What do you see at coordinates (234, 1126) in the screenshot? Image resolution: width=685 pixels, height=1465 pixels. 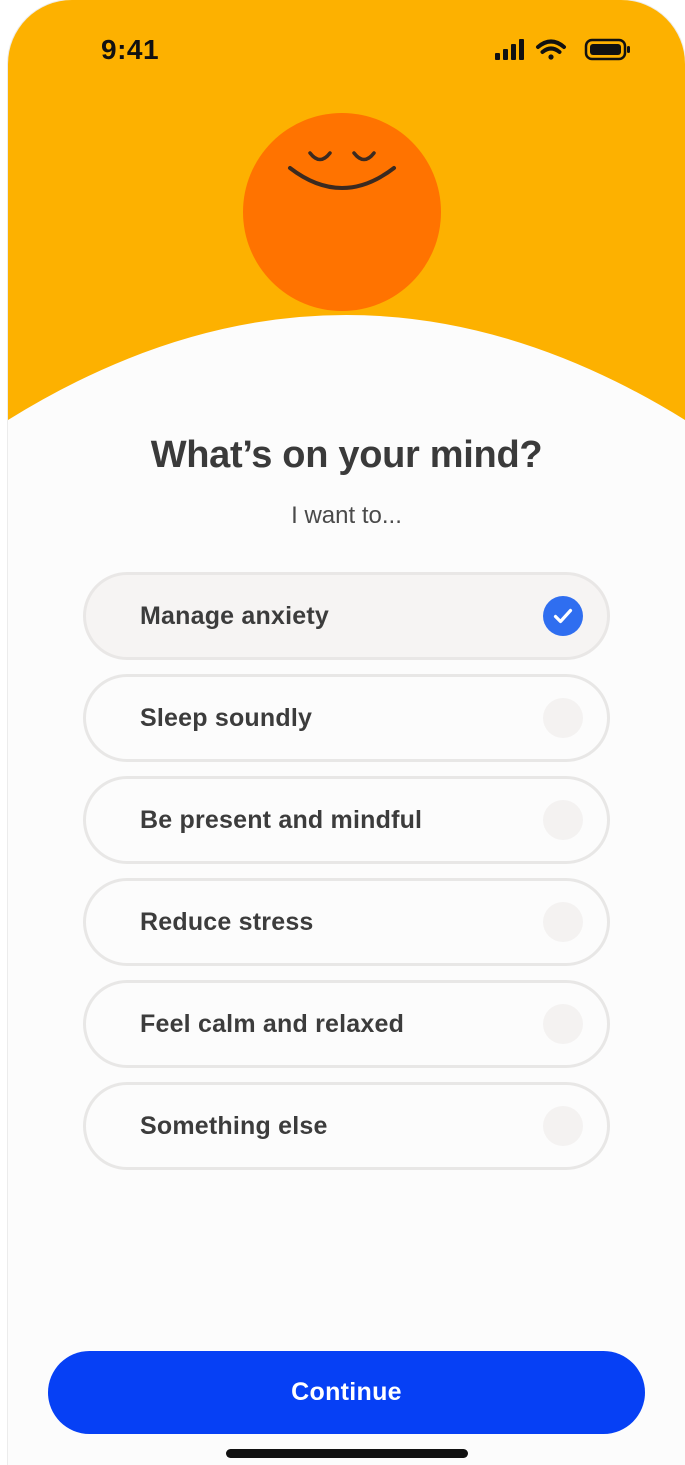 I see `option-label: Something else` at bounding box center [234, 1126].